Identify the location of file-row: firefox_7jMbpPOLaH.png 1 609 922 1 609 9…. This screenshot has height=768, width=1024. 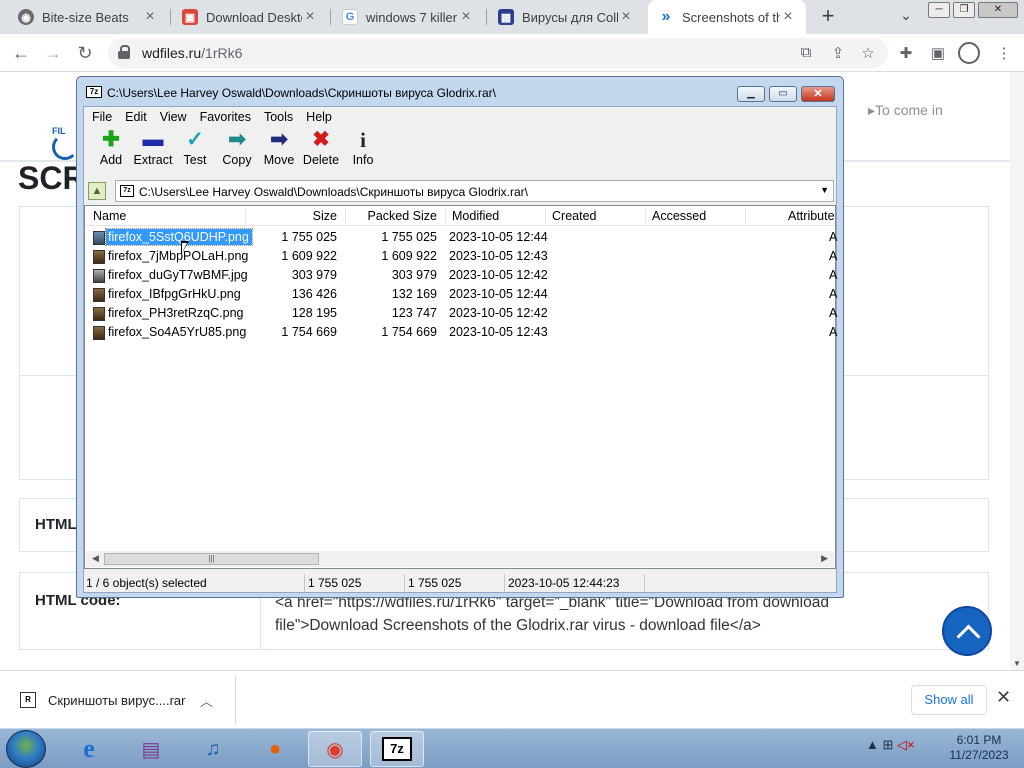
(461, 256).